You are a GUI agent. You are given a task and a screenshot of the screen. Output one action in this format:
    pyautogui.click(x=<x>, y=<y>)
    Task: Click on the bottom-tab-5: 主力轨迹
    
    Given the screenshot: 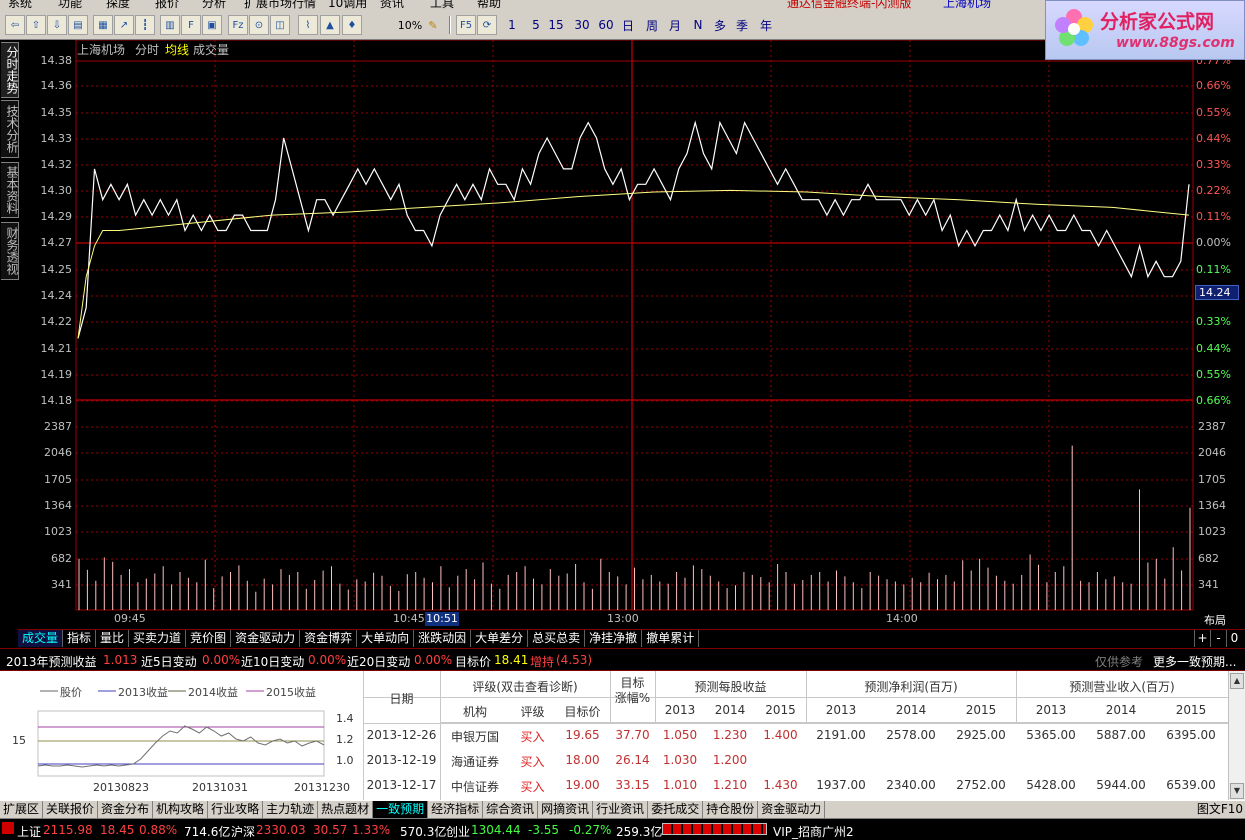 What is the action you would take?
    pyautogui.click(x=291, y=809)
    